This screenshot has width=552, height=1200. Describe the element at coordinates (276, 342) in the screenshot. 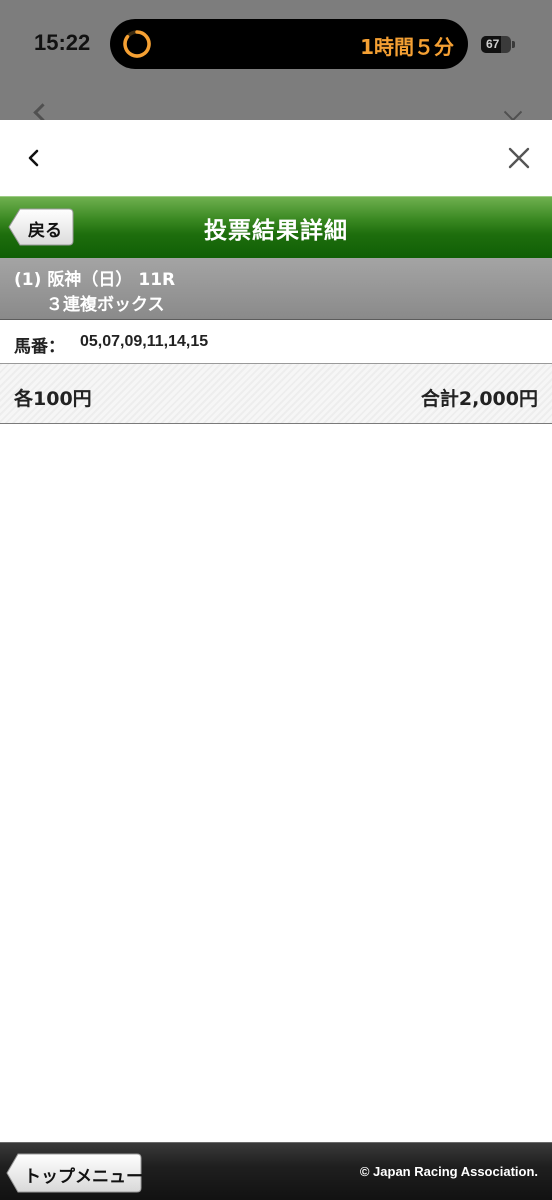

I see `horse-numbers-row: 馬番： 05,07,09,11,14,15` at that location.